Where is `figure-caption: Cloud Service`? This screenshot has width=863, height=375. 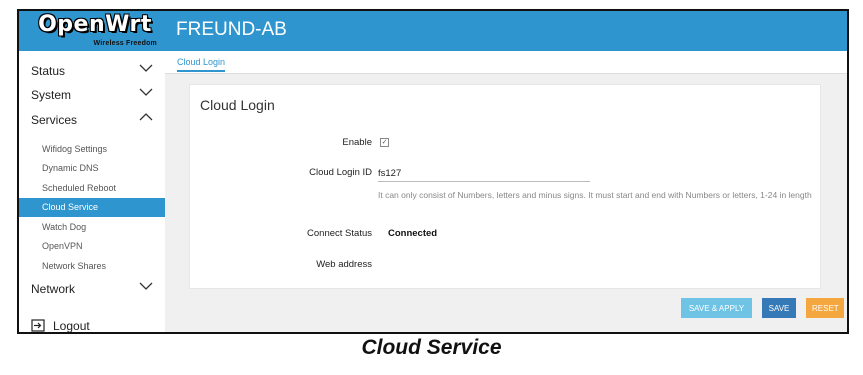
figure-caption: Cloud Service is located at coordinates (431, 347).